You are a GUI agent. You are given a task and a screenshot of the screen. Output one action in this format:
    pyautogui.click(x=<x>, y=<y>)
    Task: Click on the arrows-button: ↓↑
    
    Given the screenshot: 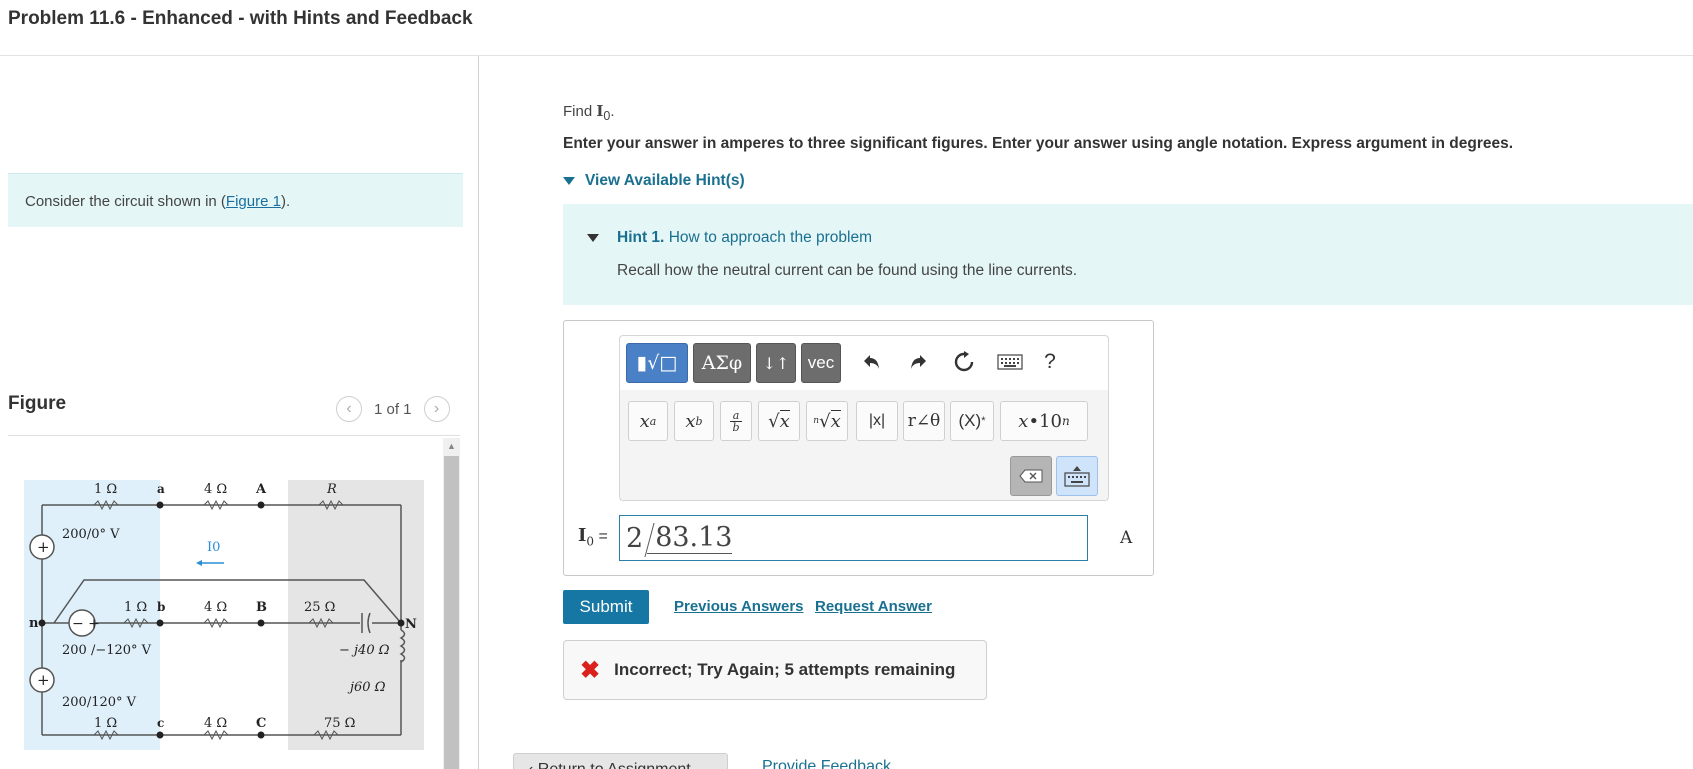 What is the action you would take?
    pyautogui.click(x=776, y=363)
    